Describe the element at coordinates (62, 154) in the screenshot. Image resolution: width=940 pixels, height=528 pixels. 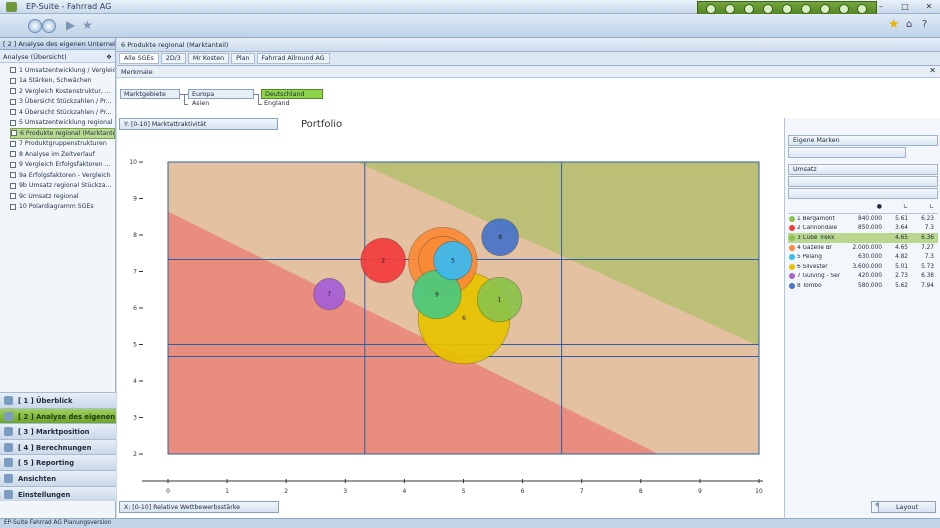
I see `tree-item: 8 Analyse im Zeitverlauf` at that location.